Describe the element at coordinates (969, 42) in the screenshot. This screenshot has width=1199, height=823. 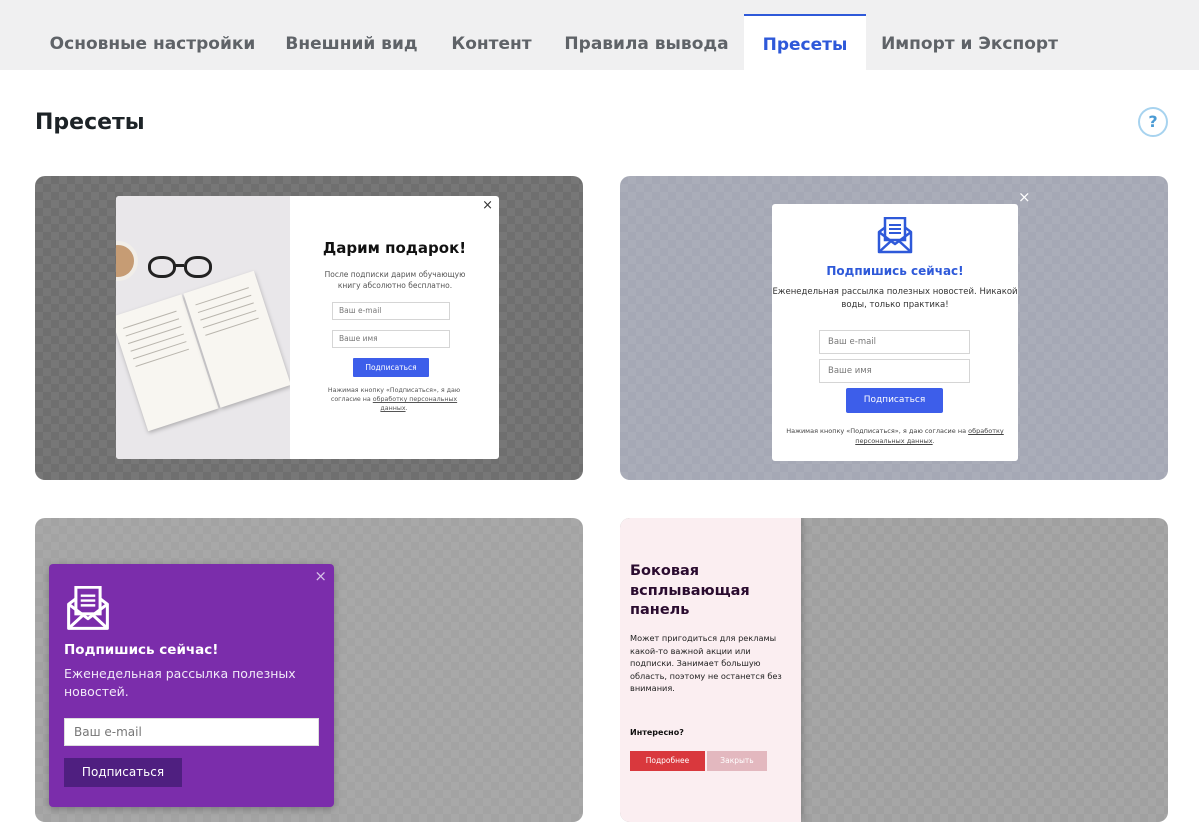
I see `tab-import-export: Импорт и Экспорт` at that location.